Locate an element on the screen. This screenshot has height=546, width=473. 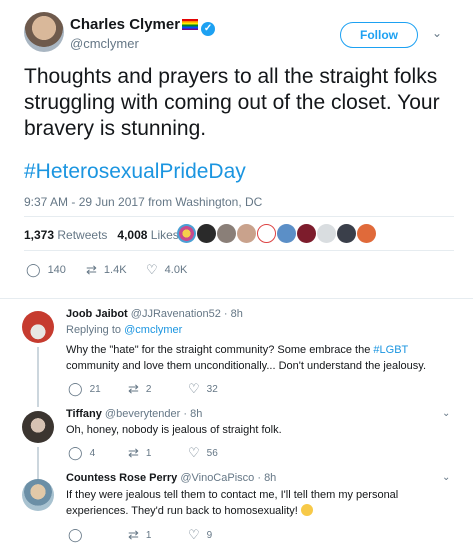
reply-button: ◯ is located at coordinates (79, 535).